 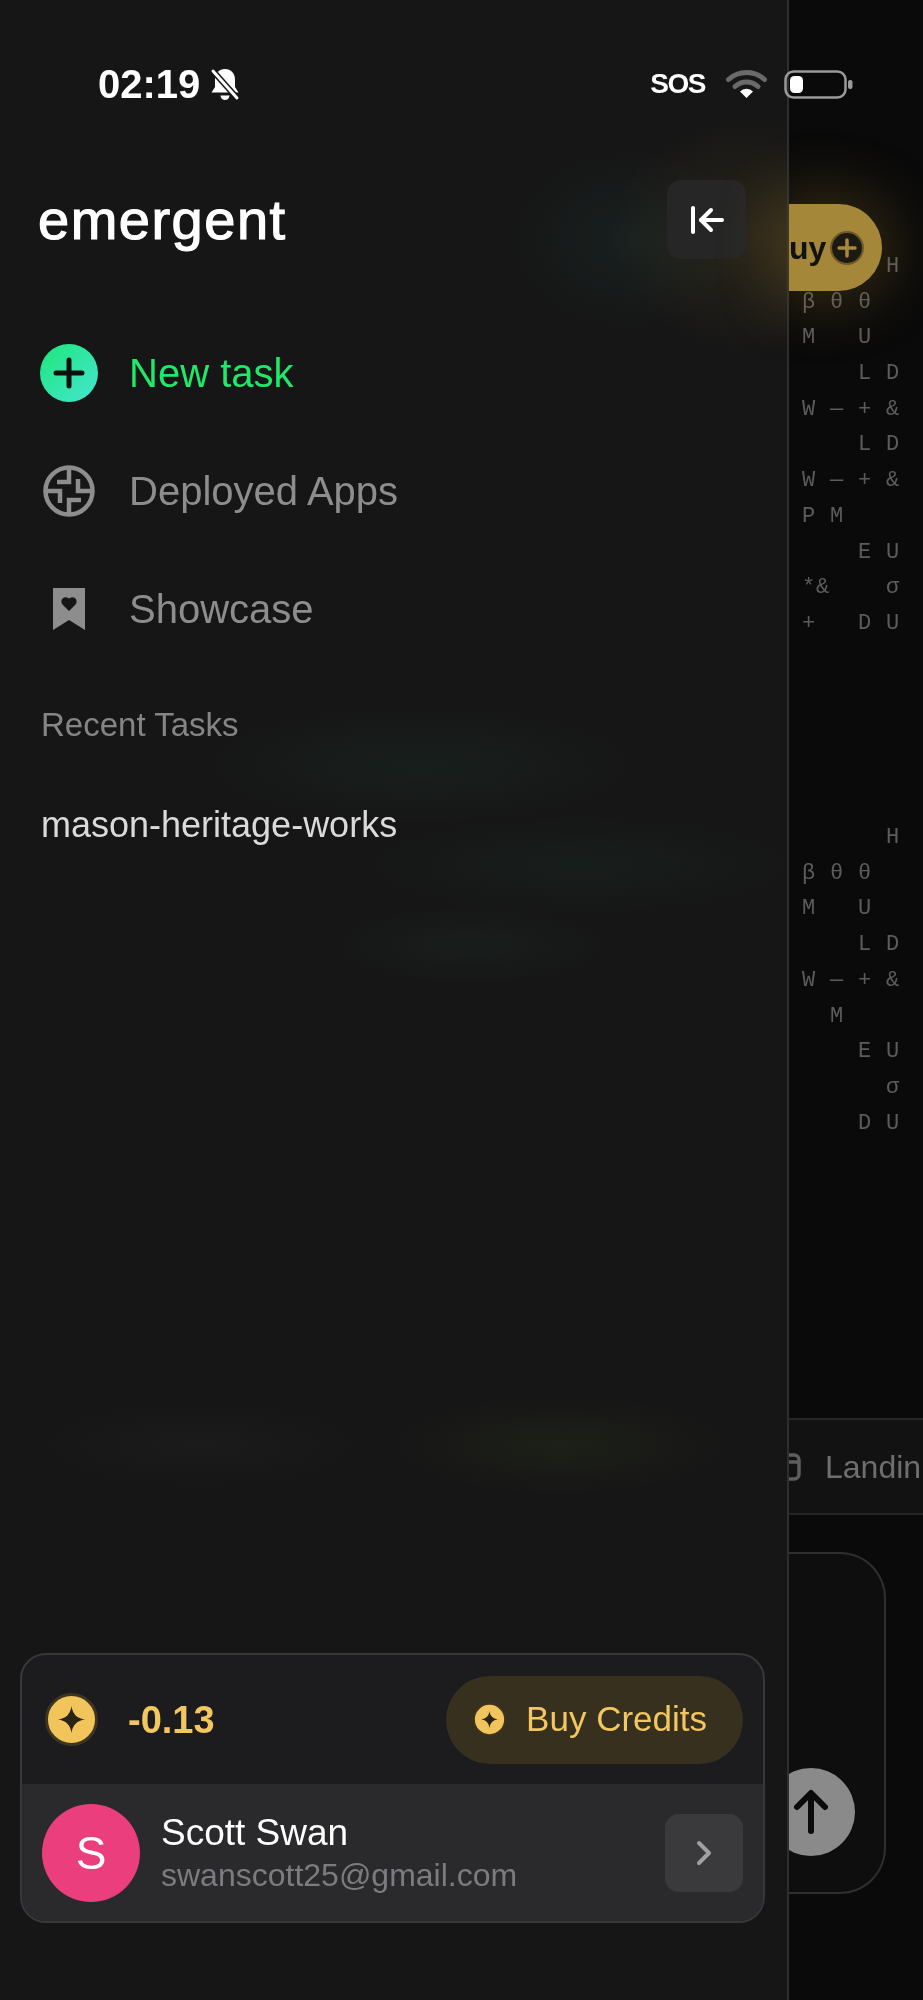 I want to click on section-heading: Recent Tasks, so click(x=140, y=725).